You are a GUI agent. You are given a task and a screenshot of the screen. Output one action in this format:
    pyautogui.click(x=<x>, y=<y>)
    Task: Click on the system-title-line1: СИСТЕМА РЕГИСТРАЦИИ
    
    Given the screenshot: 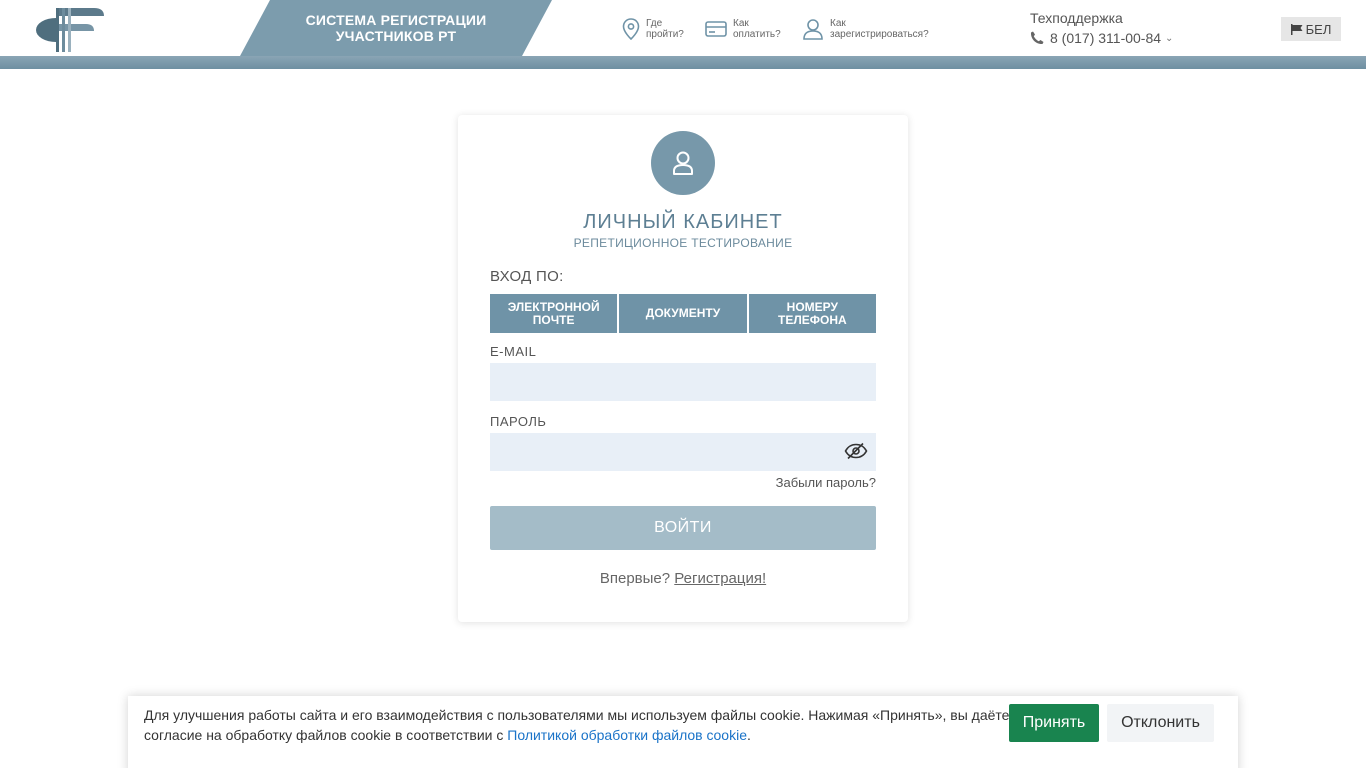 What is the action you would take?
    pyautogui.click(x=396, y=20)
    